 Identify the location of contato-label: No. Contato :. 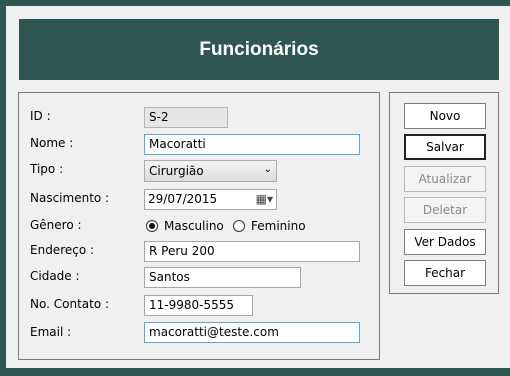
(70, 304).